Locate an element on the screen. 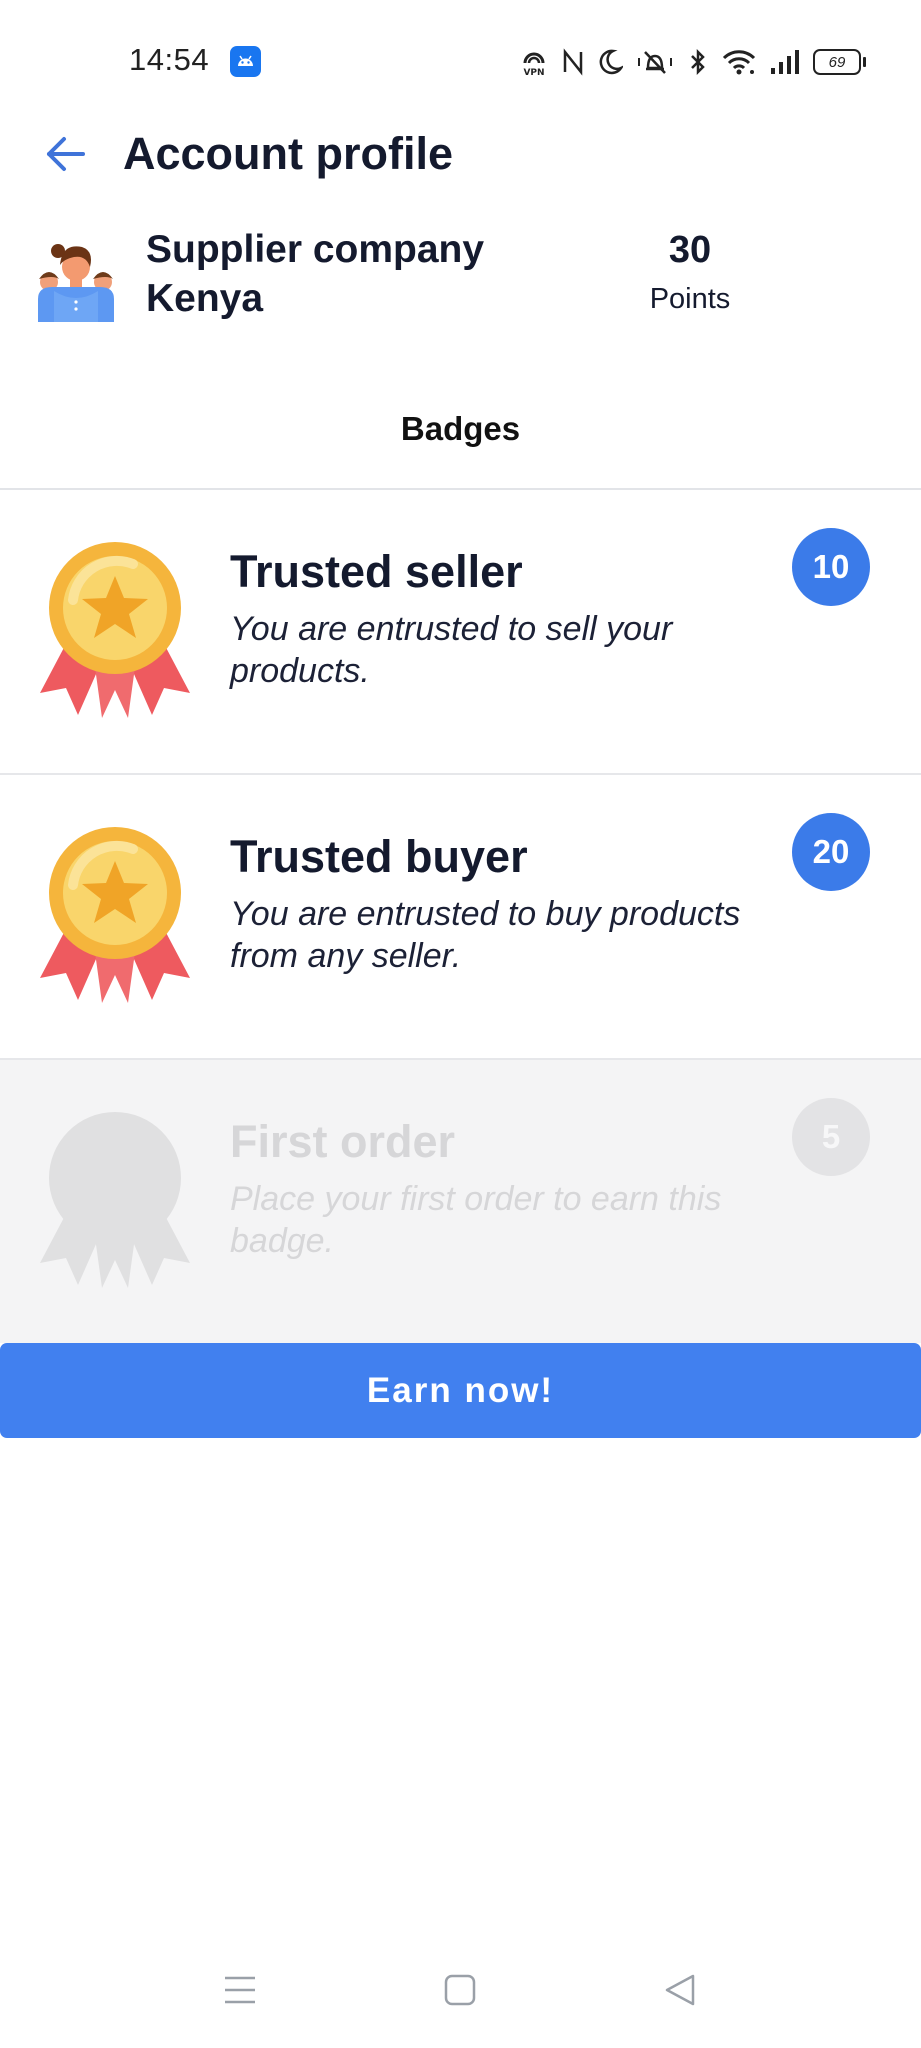 This screenshot has width=921, height=2048. profile-summary: Supplier company Kenya 30 Points is located at coordinates (460, 275).